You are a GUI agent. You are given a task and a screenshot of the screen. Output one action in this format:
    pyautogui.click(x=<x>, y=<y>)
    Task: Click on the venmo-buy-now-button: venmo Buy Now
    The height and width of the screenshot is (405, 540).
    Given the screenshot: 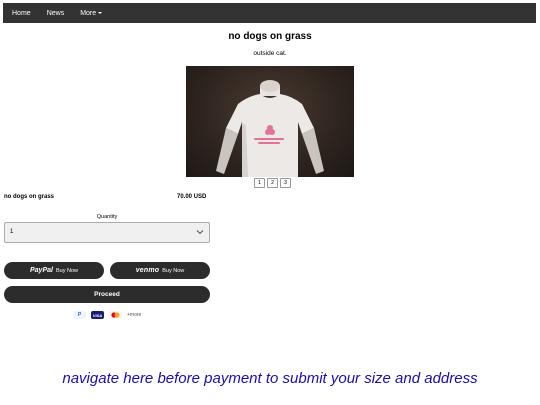 What is the action you would take?
    pyautogui.click(x=160, y=270)
    